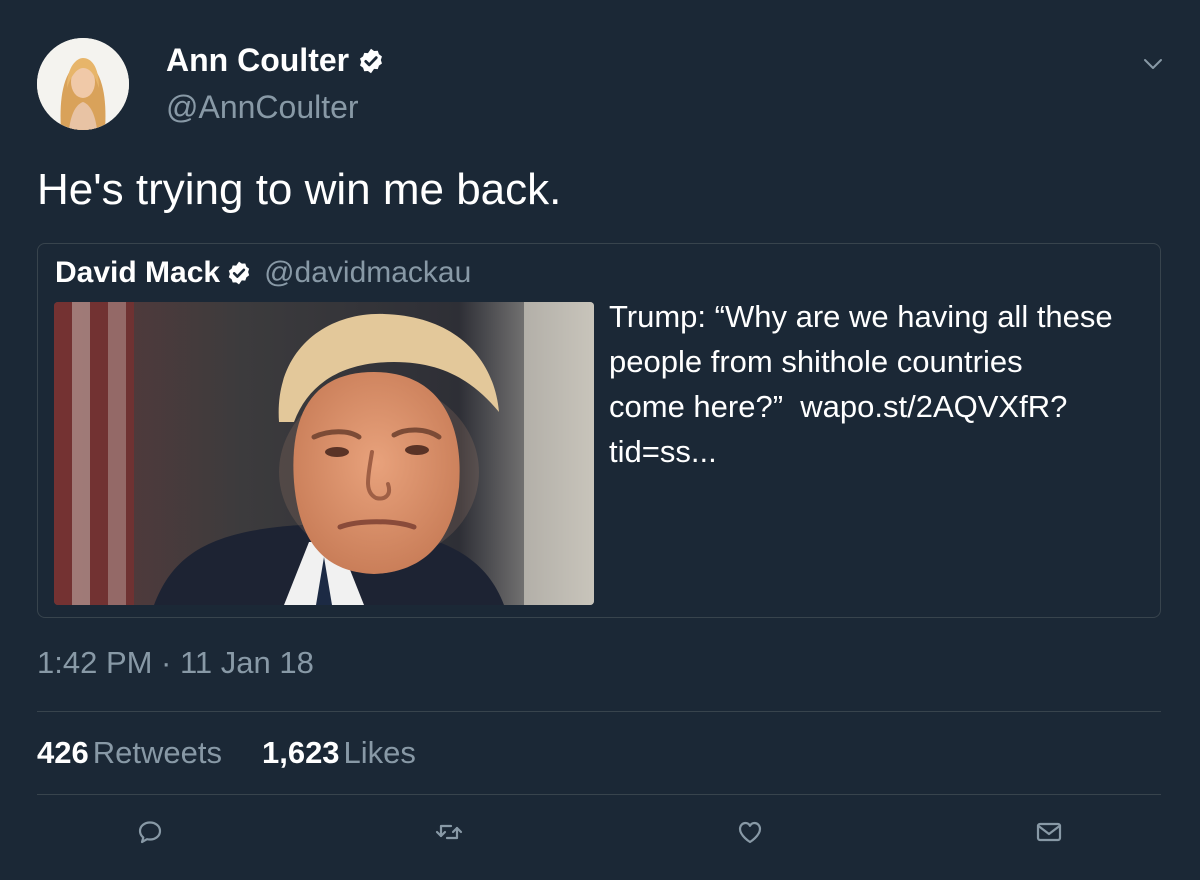  I want to click on retweets-stat: 426 Retweets, so click(129, 753).